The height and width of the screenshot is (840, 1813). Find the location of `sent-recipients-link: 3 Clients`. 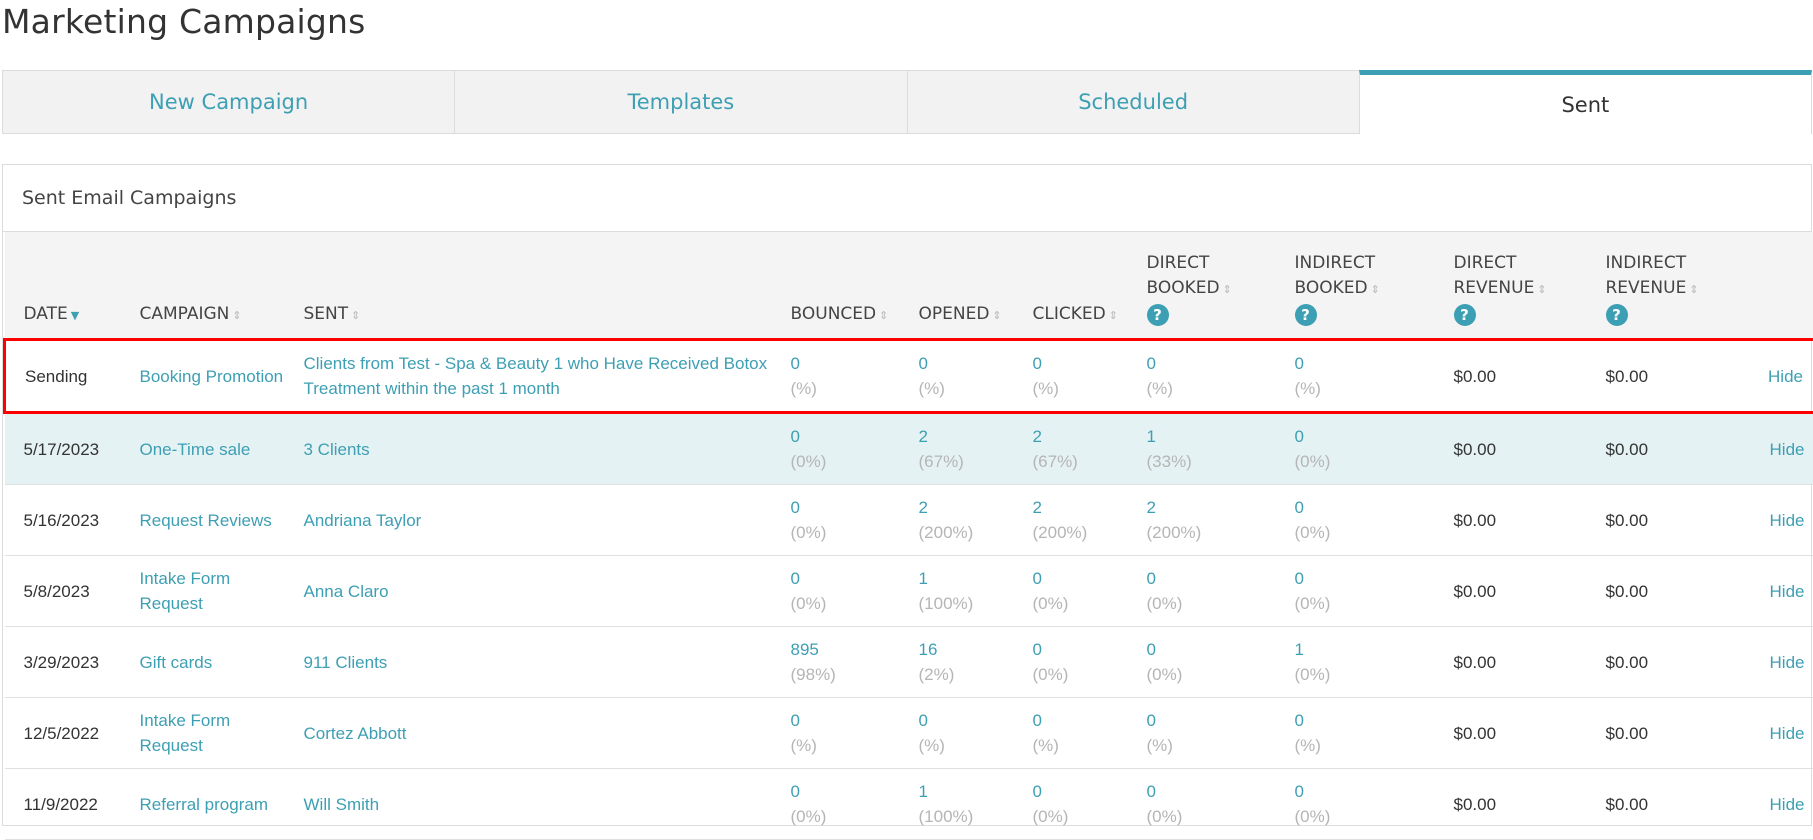

sent-recipients-link: 3 Clients is located at coordinates (337, 449).